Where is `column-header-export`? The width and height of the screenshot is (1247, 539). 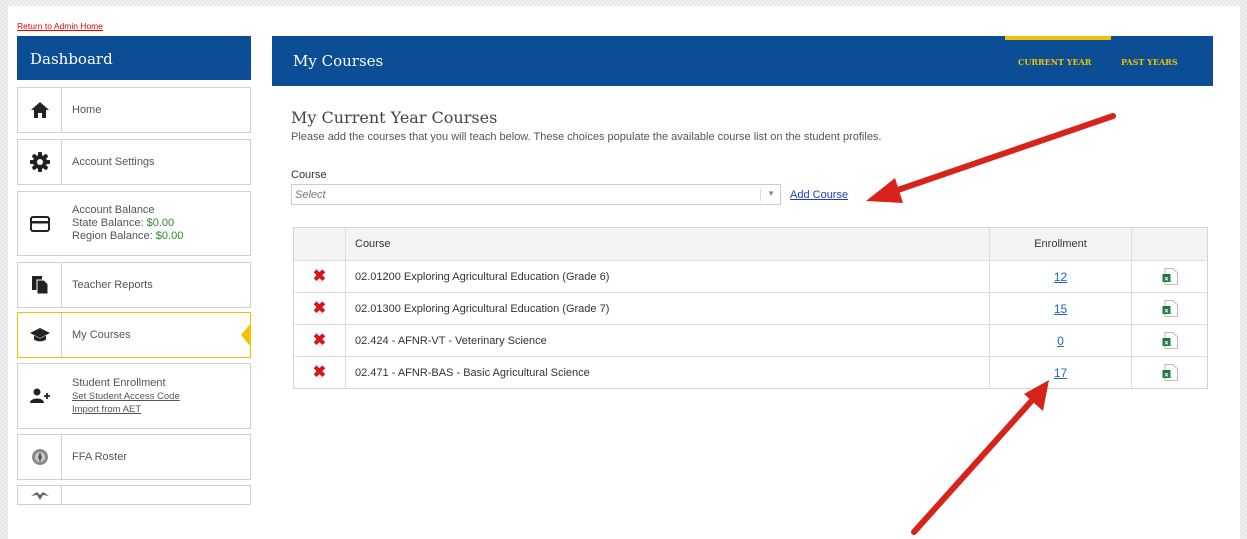
column-header-export is located at coordinates (1169, 244).